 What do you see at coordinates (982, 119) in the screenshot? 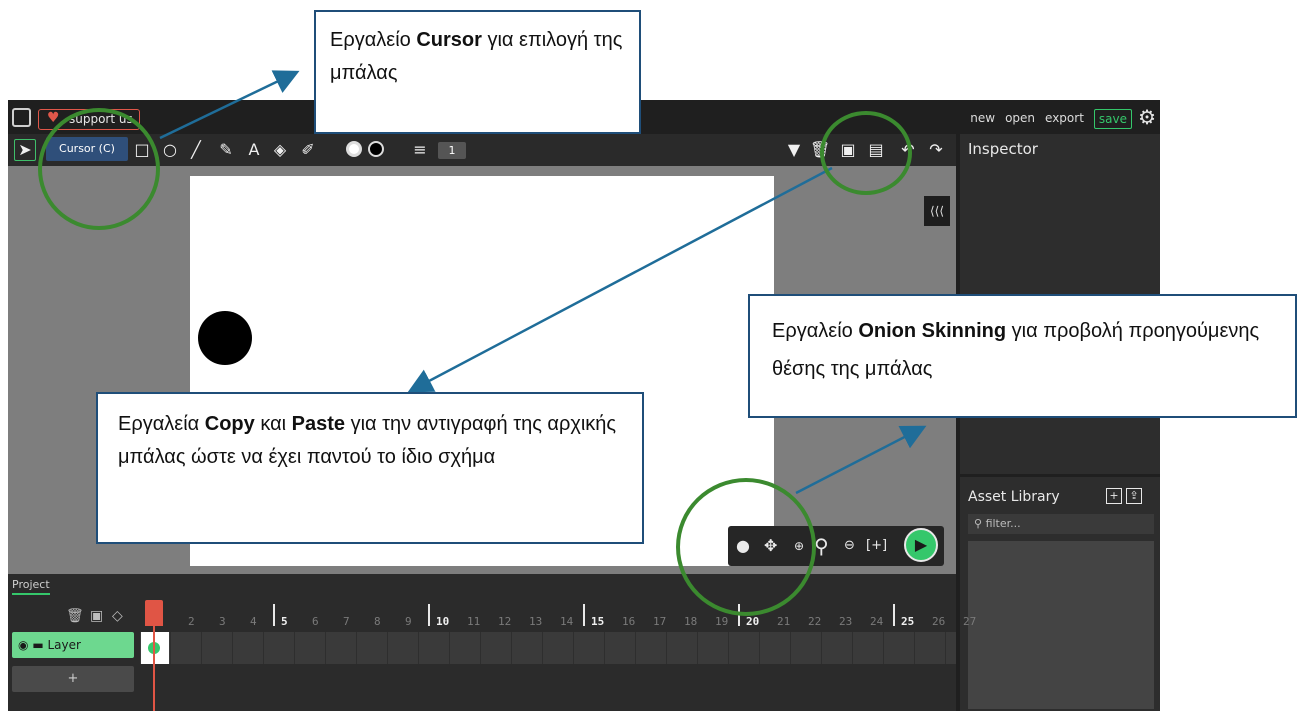
I see `new-button: new` at bounding box center [982, 119].